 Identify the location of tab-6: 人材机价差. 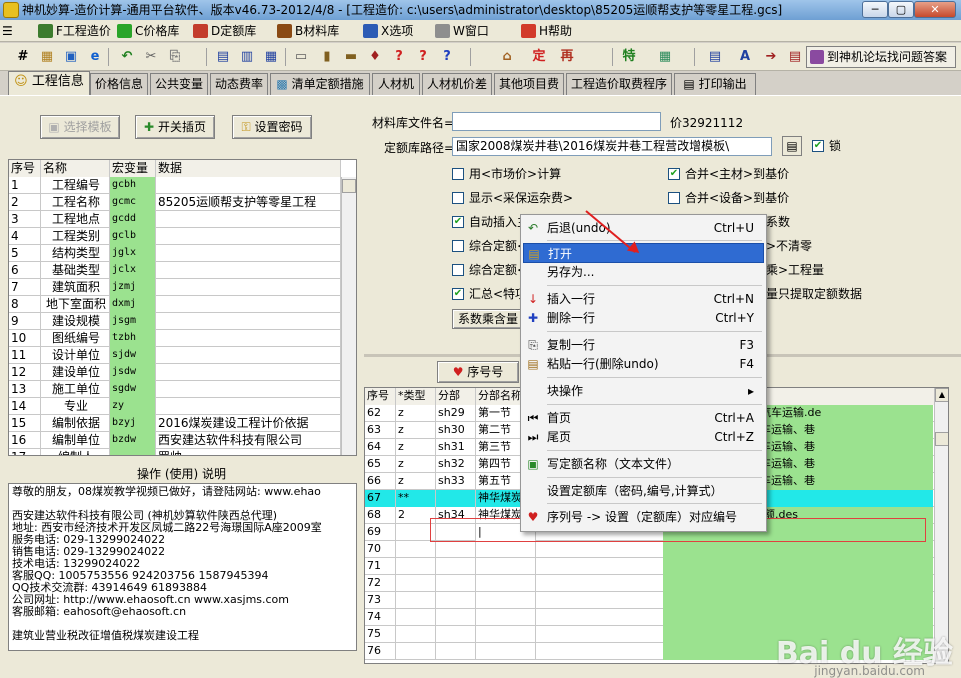
(457, 84).